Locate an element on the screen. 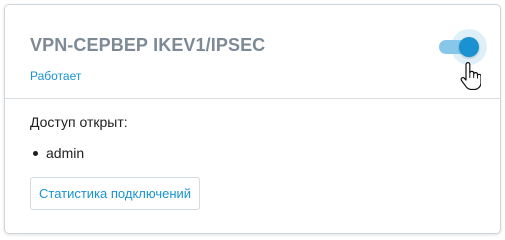 This screenshot has height=240, width=505. list-item: admin is located at coordinates (57, 153).